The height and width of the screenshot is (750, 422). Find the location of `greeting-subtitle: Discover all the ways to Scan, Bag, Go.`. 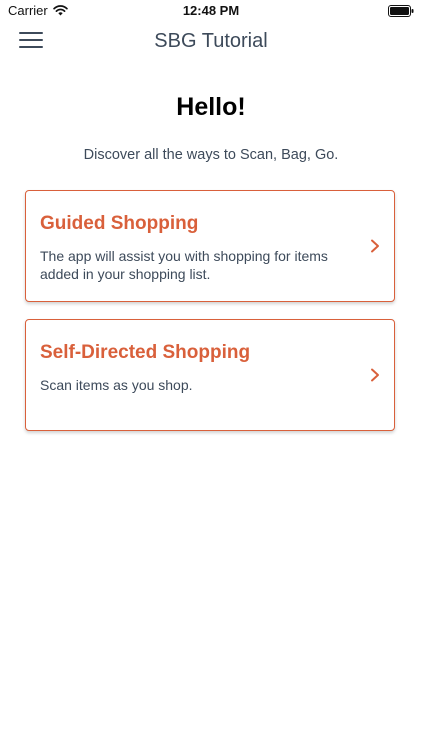

greeting-subtitle: Discover all the ways to Scan, Bag, Go. is located at coordinates (211, 155).